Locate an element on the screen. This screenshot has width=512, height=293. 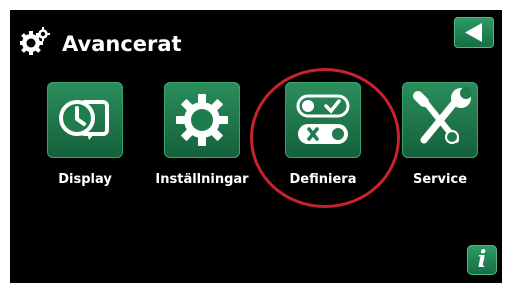
service-label: Service is located at coordinates (440, 179).